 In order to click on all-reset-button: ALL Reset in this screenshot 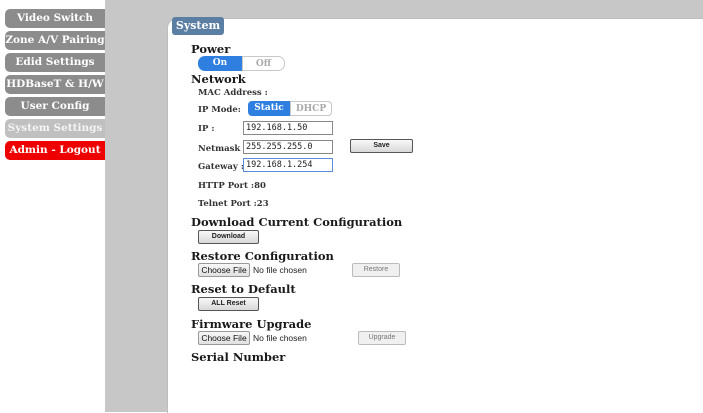, I will do `click(228, 304)`.